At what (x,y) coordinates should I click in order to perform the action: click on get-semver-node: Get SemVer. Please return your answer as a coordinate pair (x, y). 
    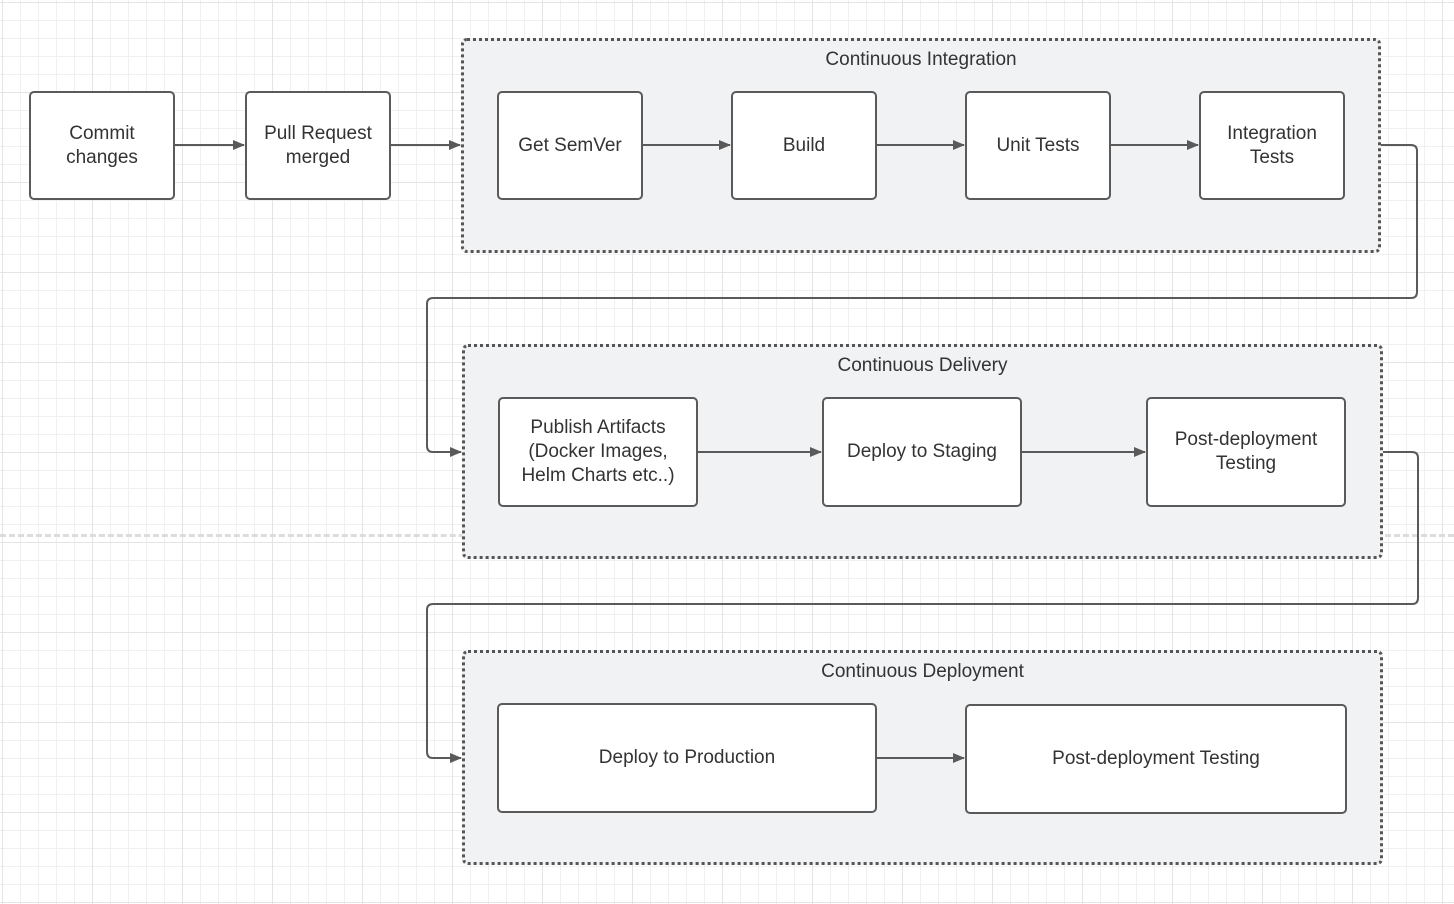
    Looking at the image, I should click on (570, 145).